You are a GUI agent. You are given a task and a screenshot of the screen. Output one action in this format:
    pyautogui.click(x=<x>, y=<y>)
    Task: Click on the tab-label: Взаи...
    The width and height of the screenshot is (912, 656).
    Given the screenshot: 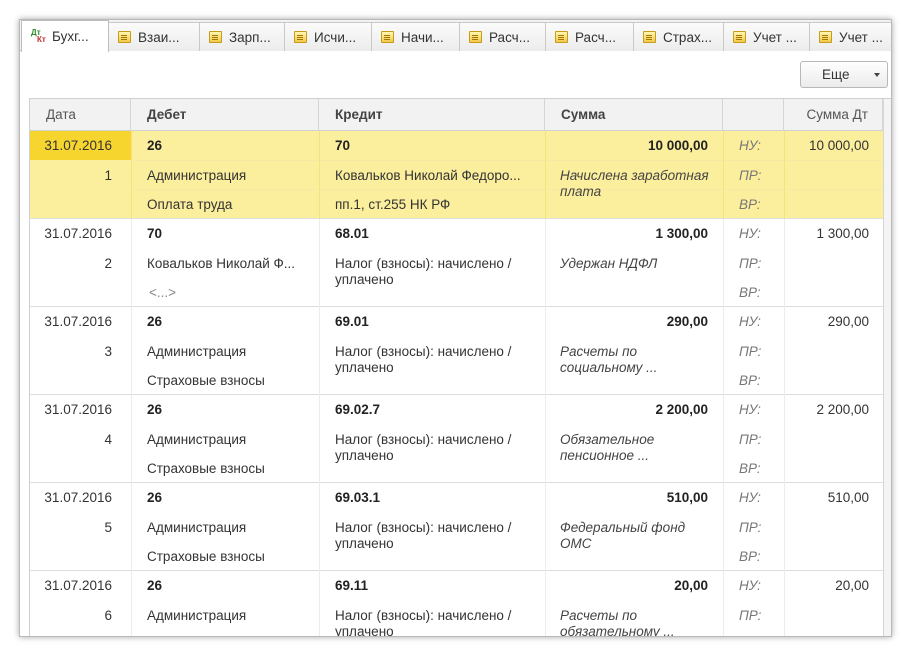 What is the action you would take?
    pyautogui.click(x=159, y=37)
    